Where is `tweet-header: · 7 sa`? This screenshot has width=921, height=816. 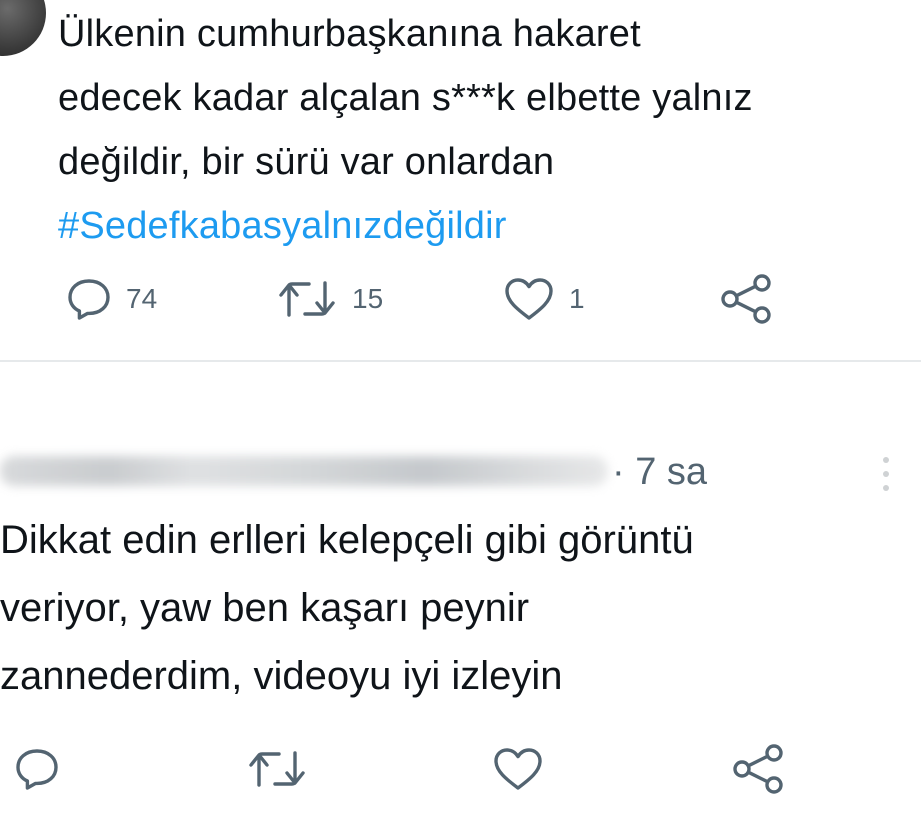 tweet-header: · 7 sa is located at coordinates (460, 473).